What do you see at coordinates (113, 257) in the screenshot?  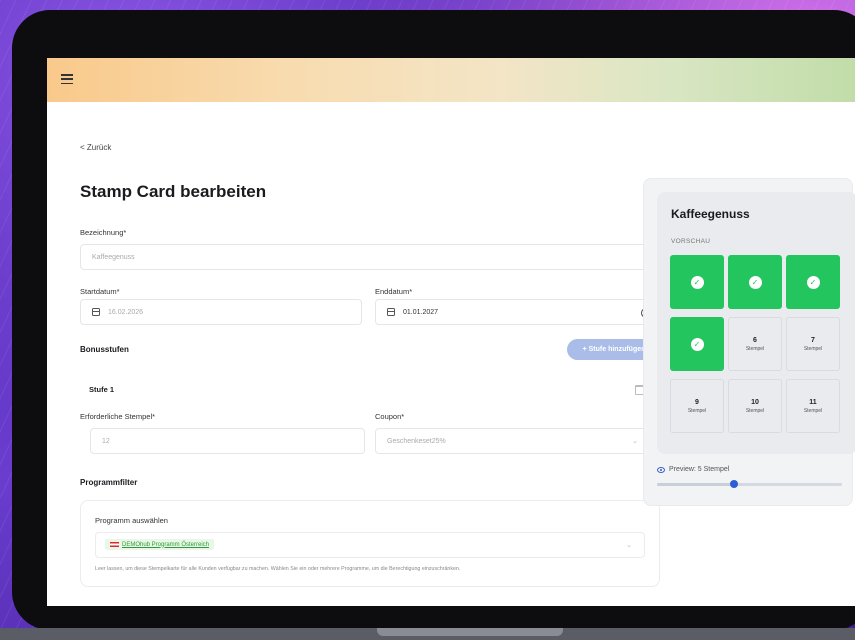 I see `name-field-value: Kaffeegenuss` at bounding box center [113, 257].